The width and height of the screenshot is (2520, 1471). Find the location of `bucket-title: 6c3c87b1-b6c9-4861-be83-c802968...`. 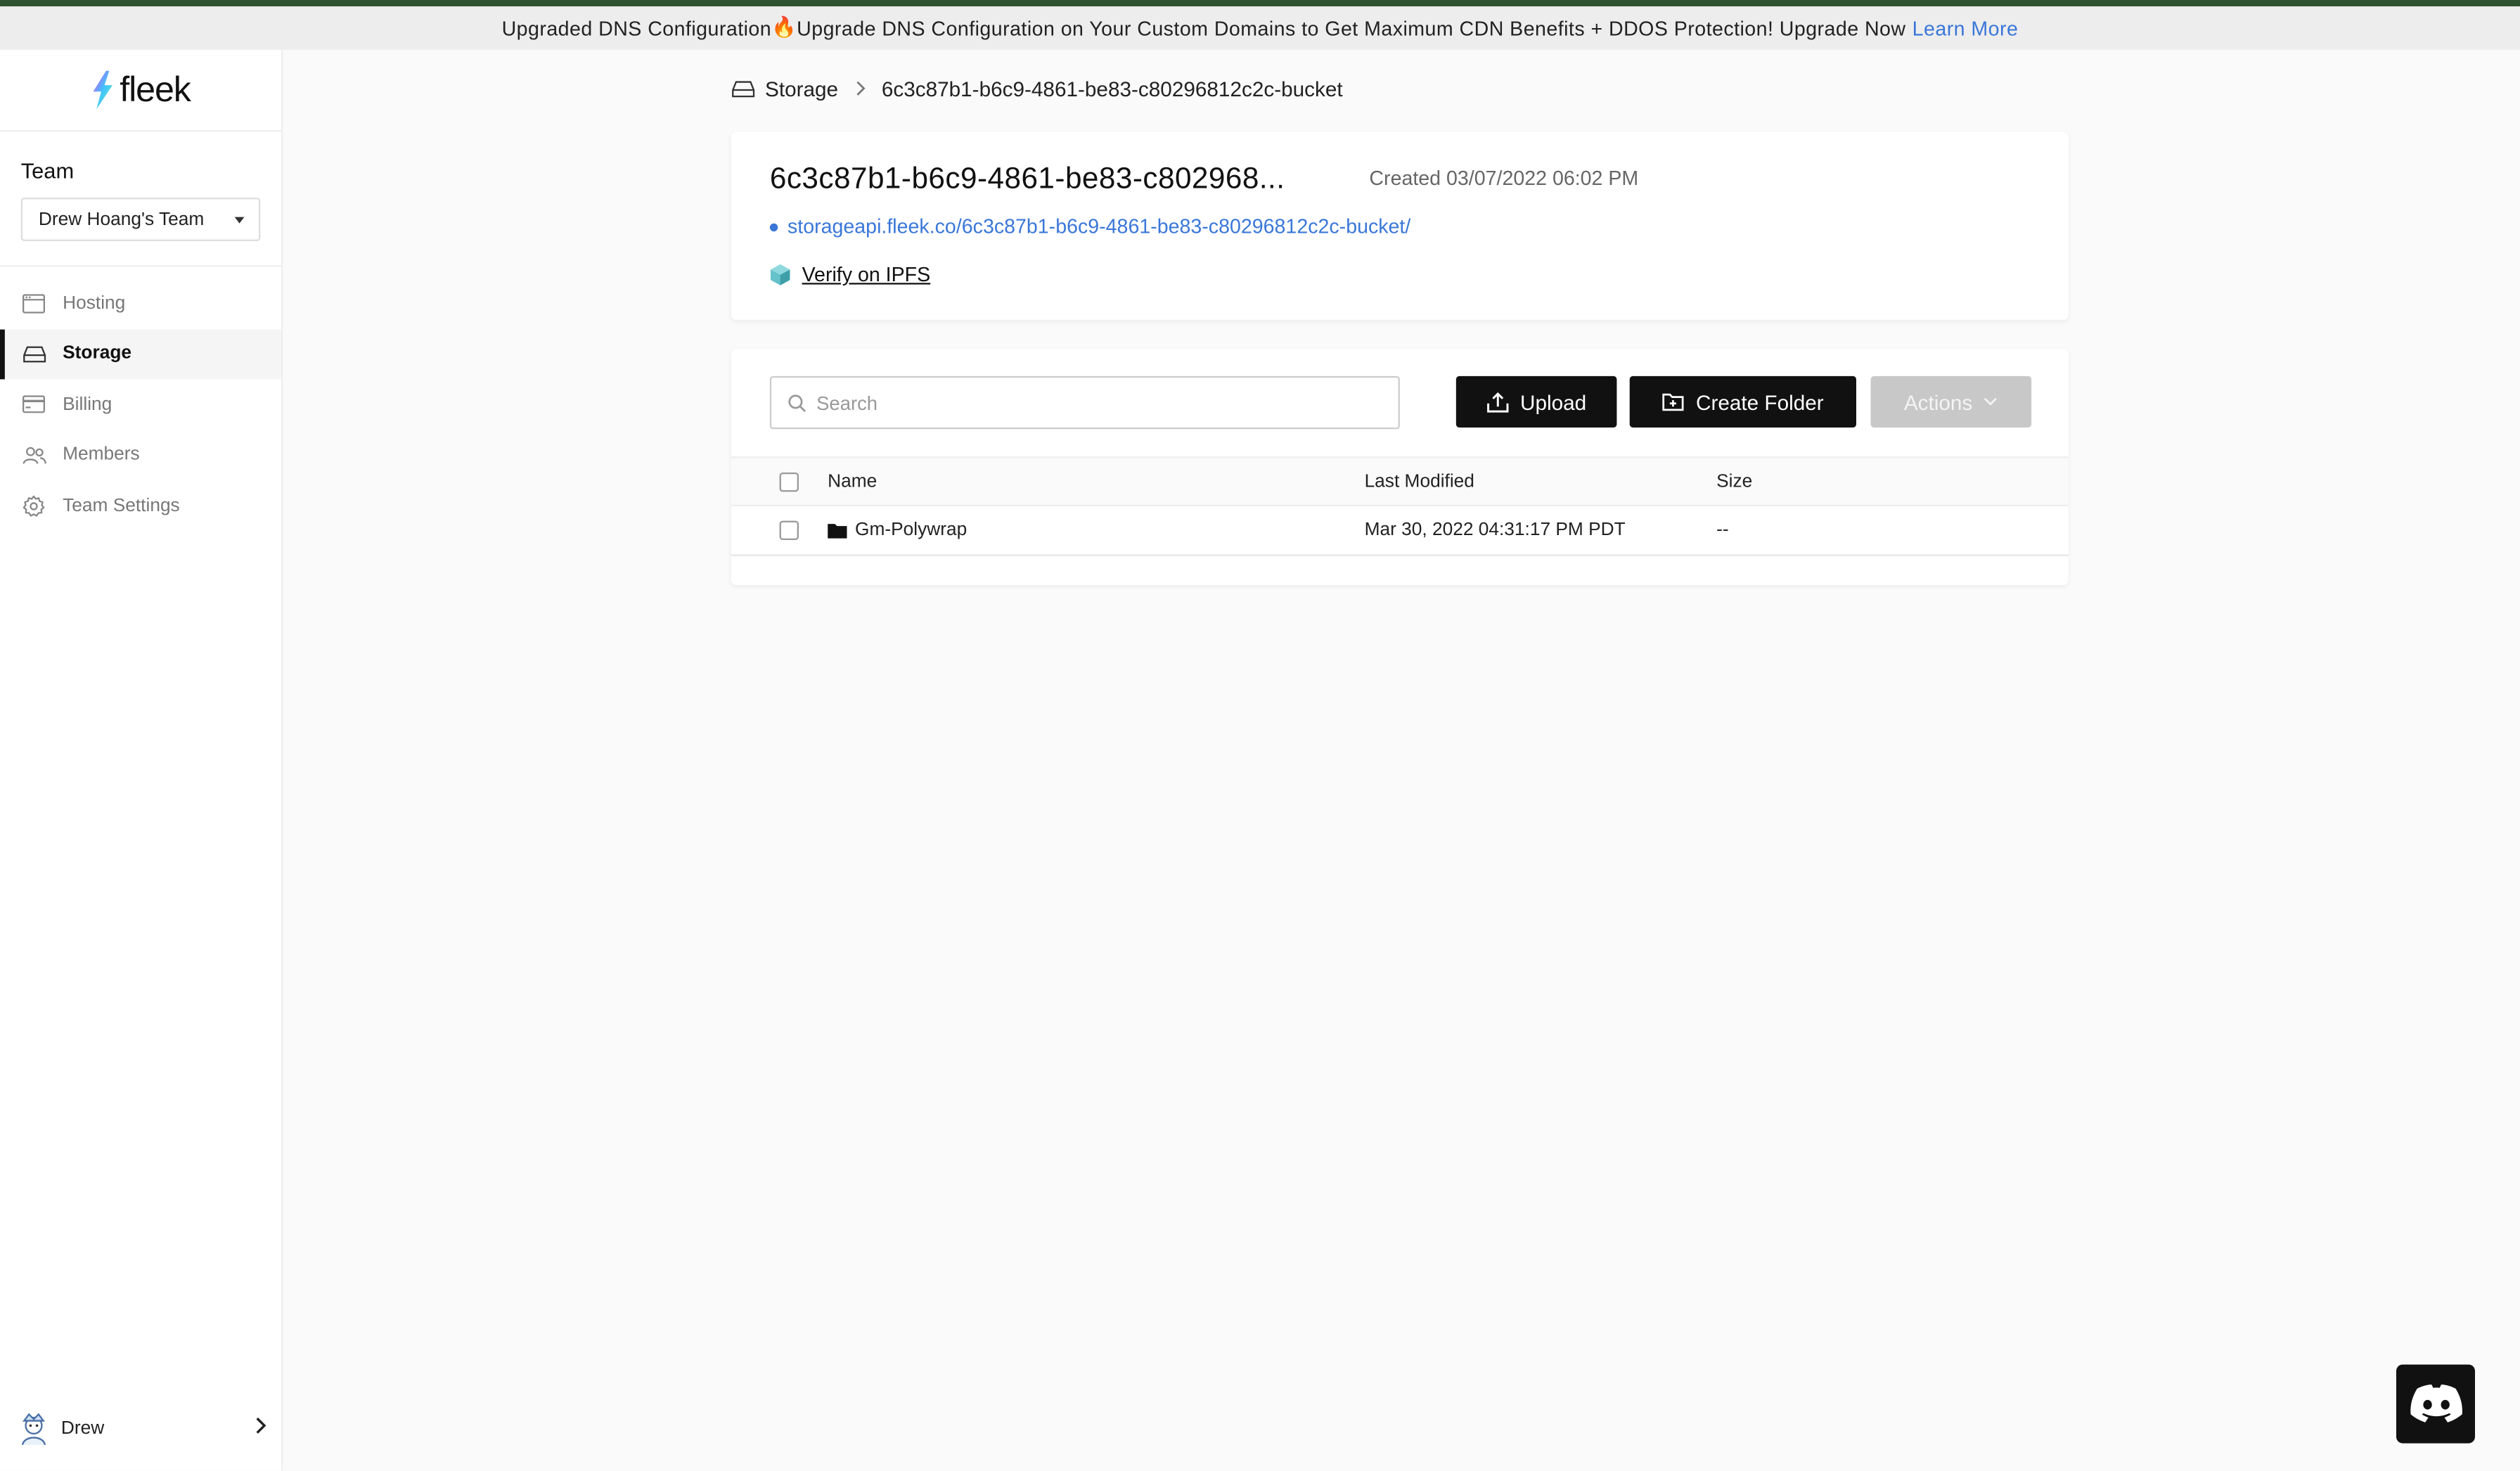

bucket-title: 6c3c87b1-b6c9-4861-be83-c802968... is located at coordinates (1027, 177).